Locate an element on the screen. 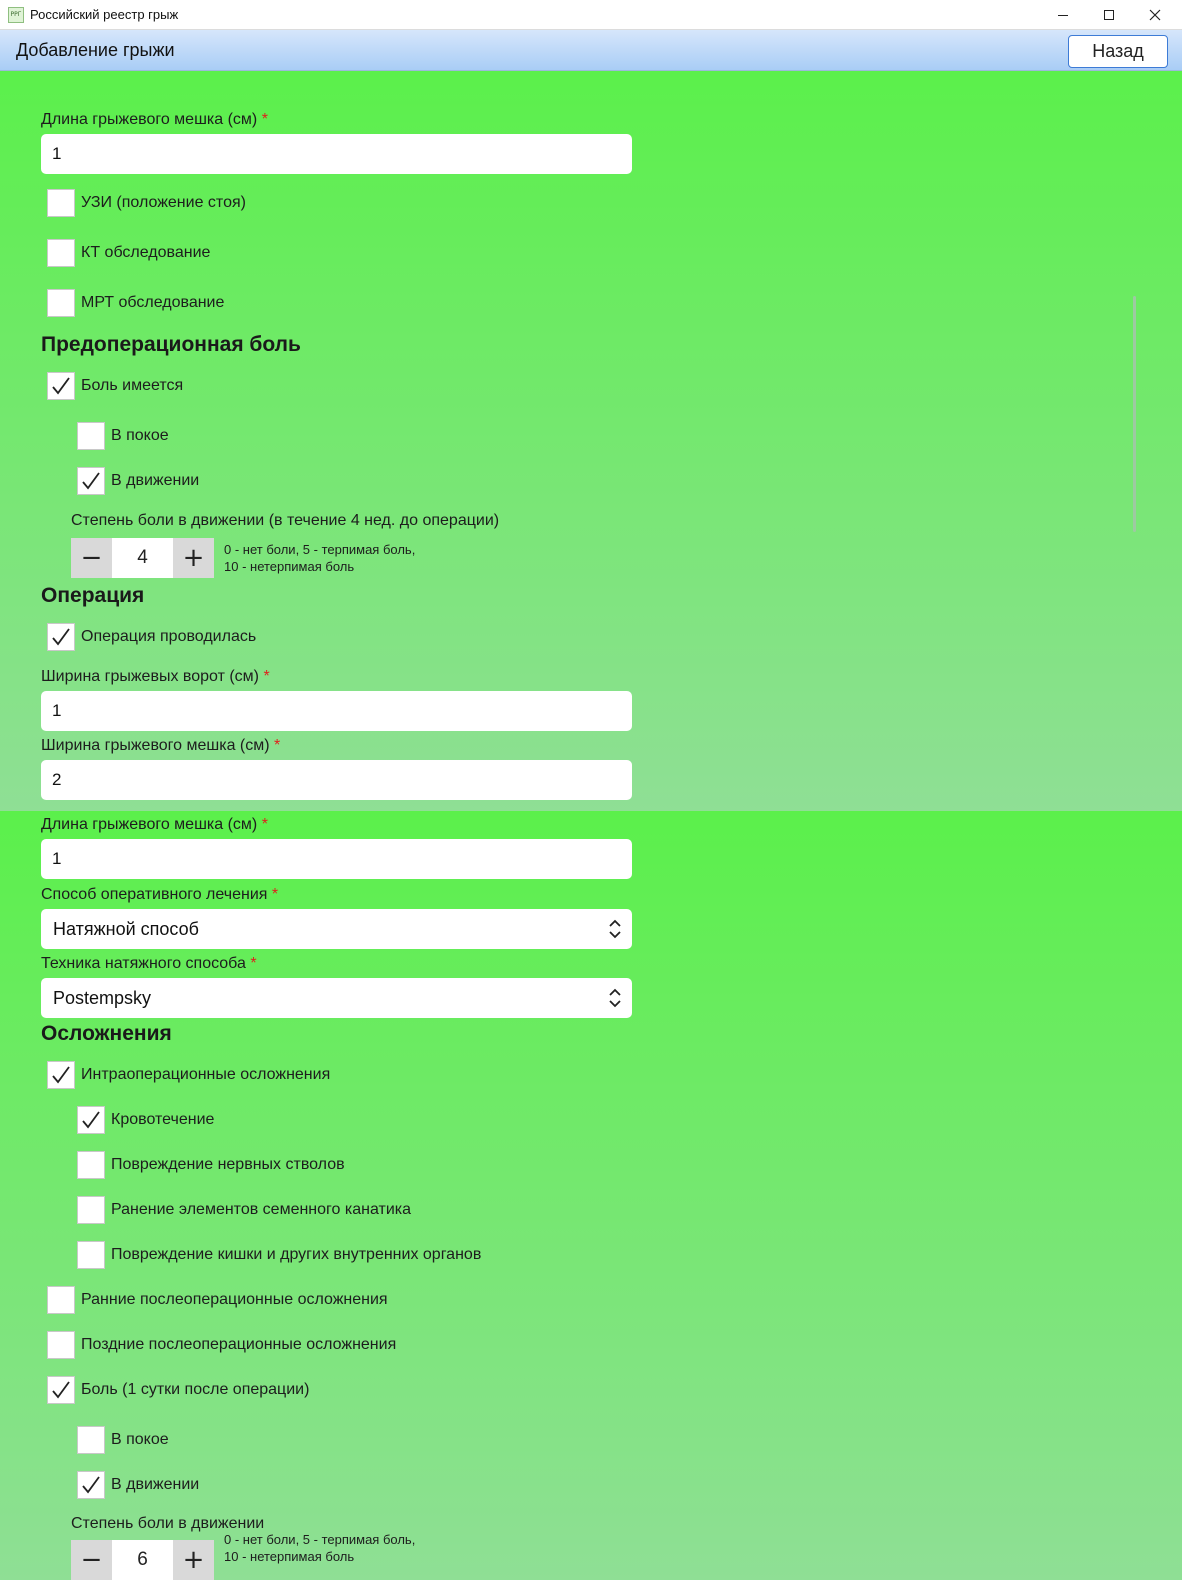  pain-present-checkbox is located at coordinates (61, 386).